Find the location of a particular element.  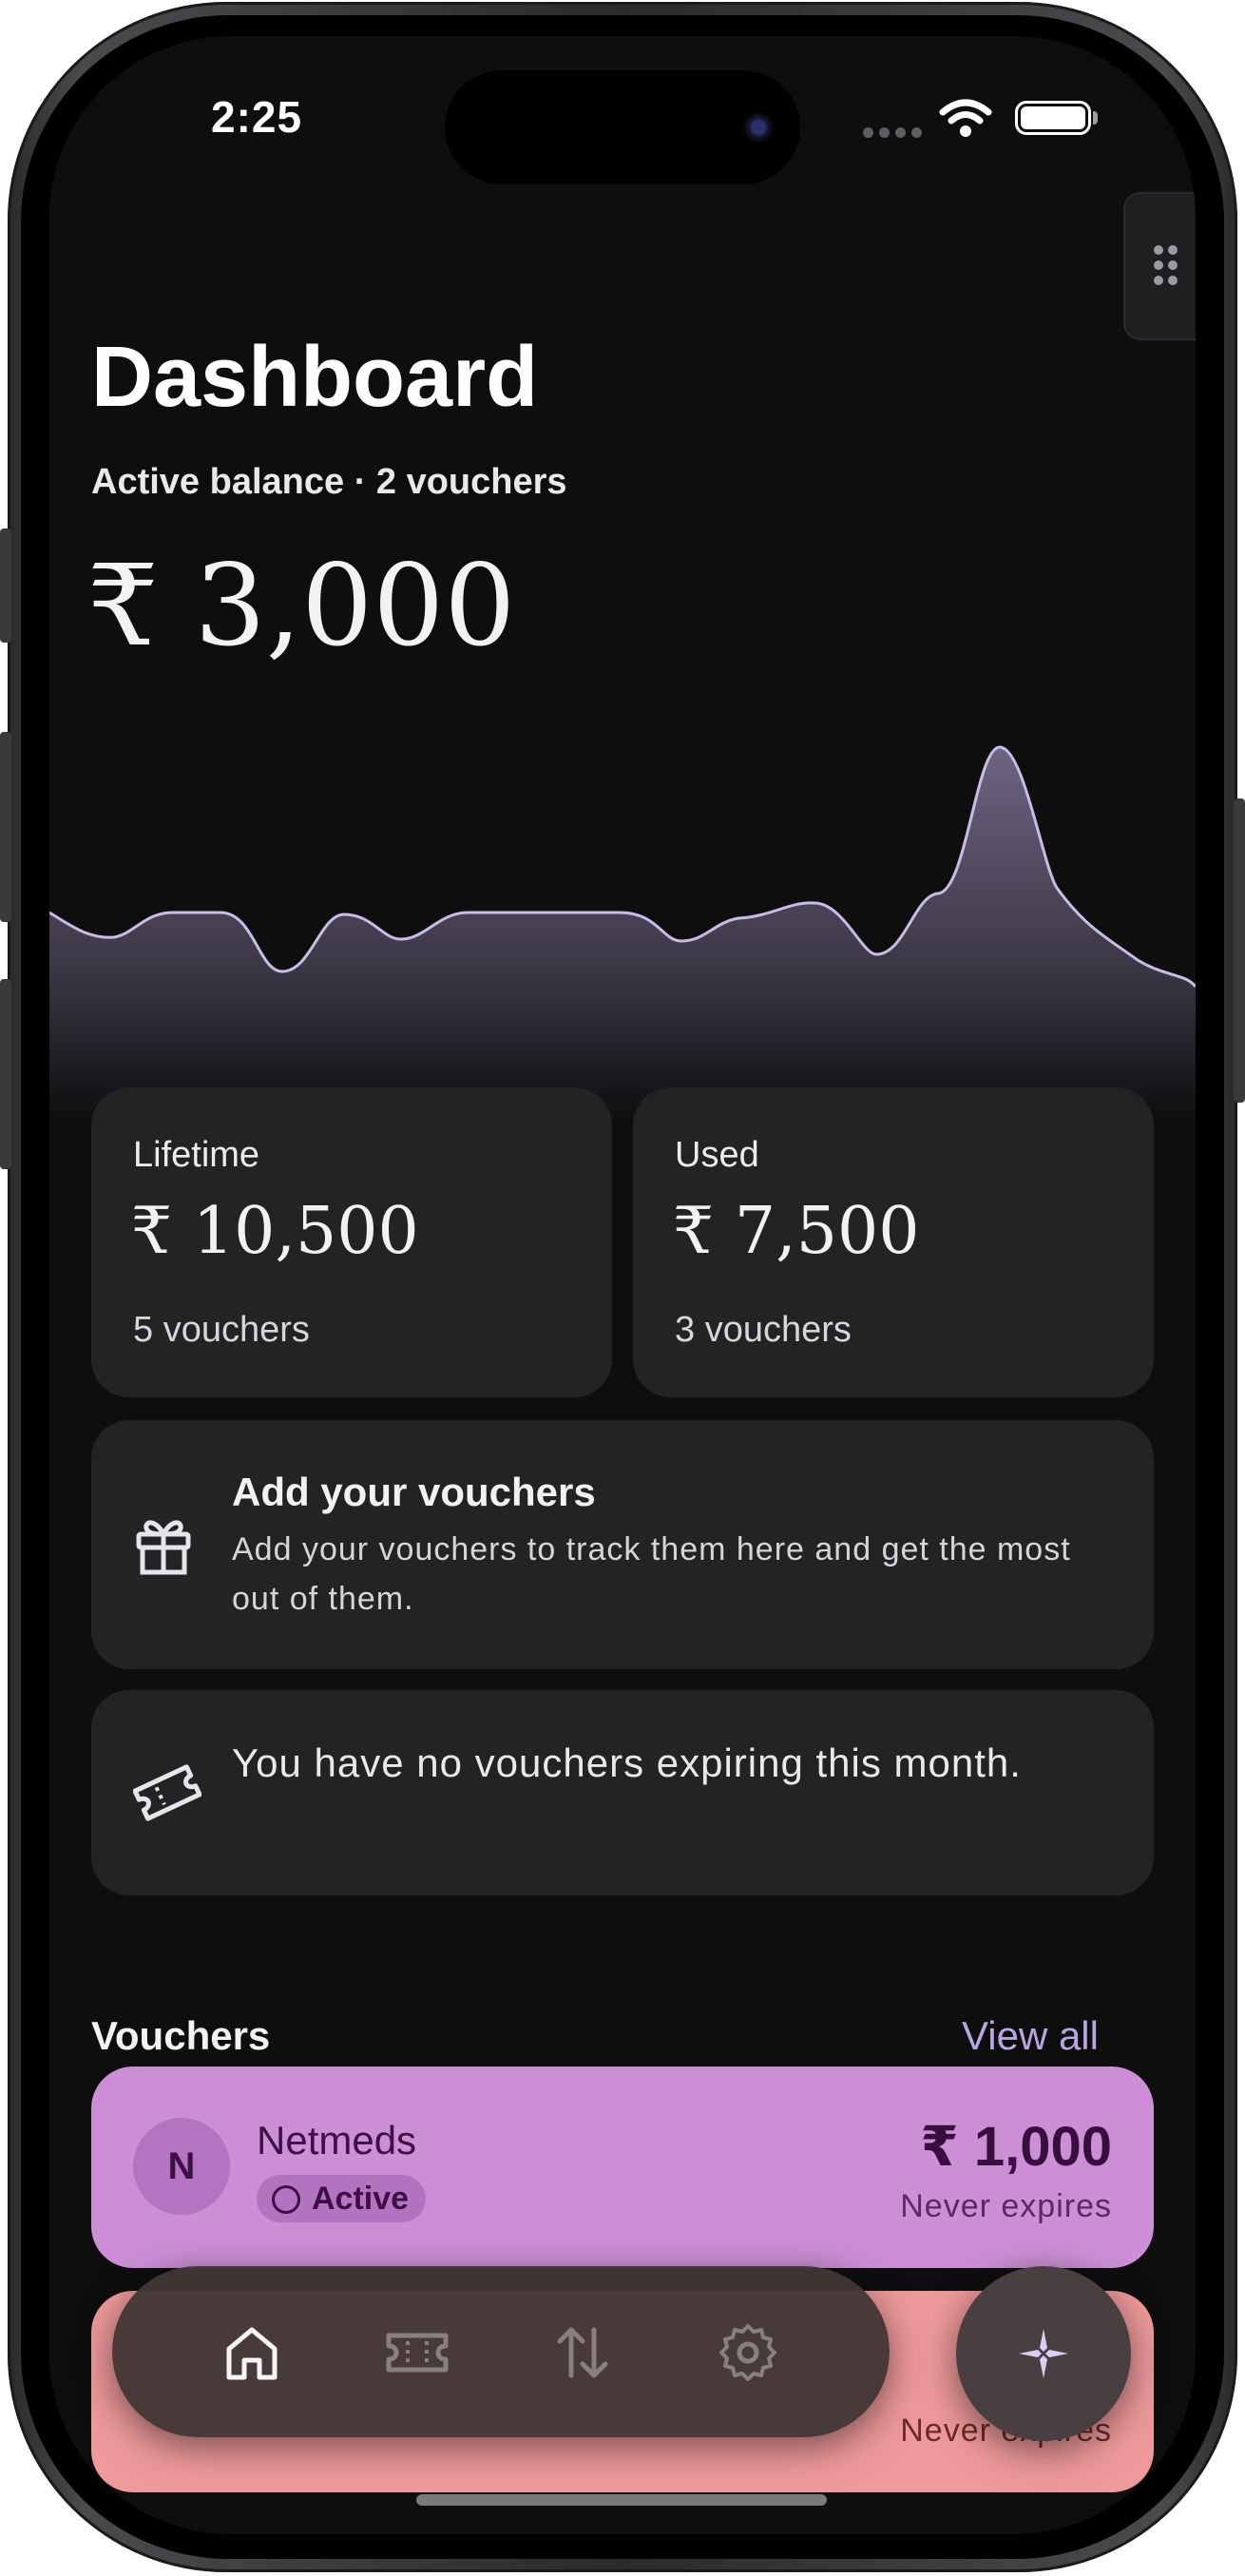

nav-transactions is located at coordinates (582, 2352).